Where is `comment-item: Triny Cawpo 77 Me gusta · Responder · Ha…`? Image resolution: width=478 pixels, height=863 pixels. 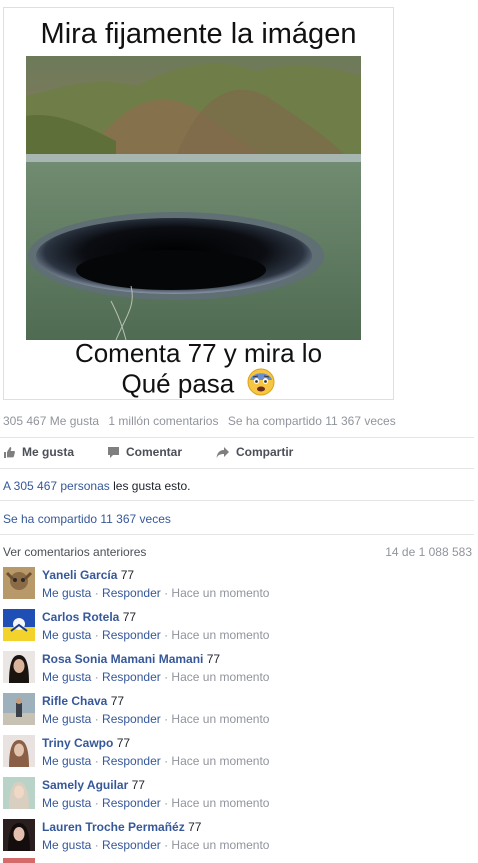
comment-item: Triny Cawpo 77 Me gusta · Responder · Ha… is located at coordinates (238, 754).